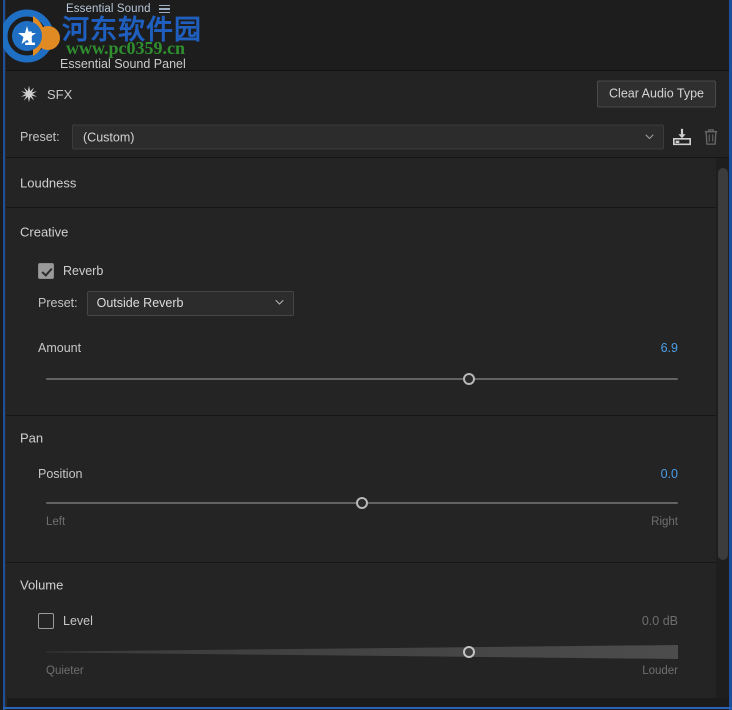 This screenshot has width=732, height=710. I want to click on level-end-left: Quieter, so click(65, 671).